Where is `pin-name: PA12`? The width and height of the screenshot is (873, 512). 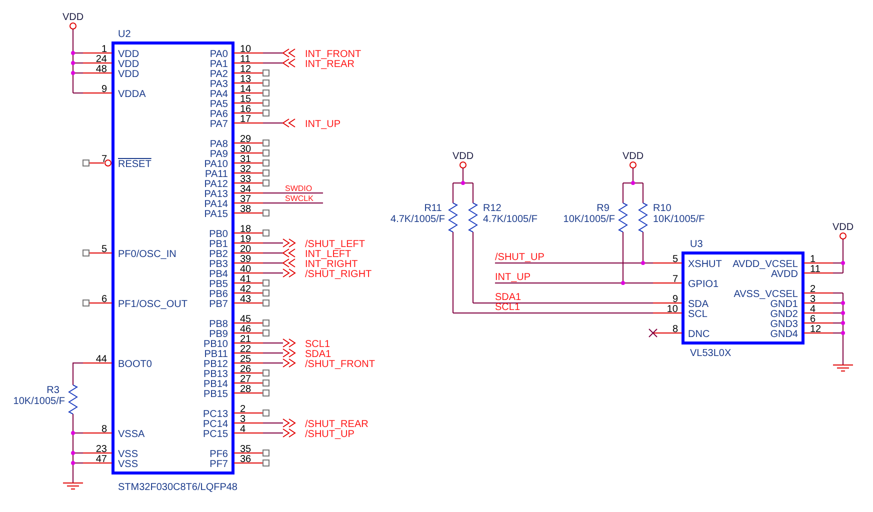
pin-name: PA12 is located at coordinates (216, 184).